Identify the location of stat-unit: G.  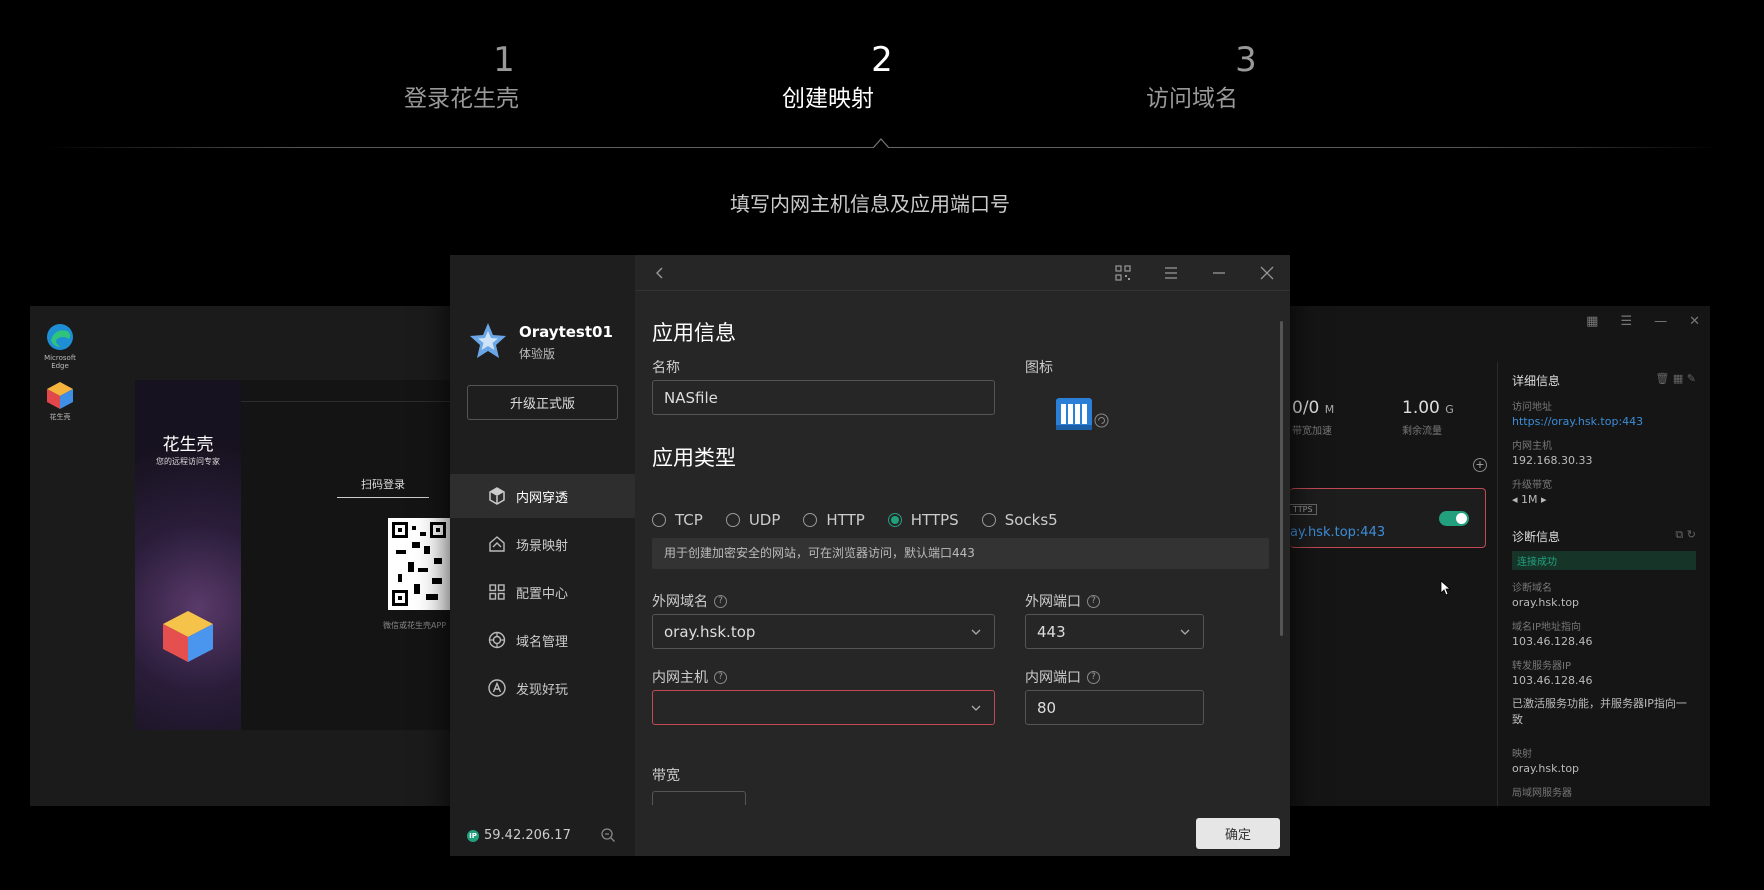
(1449, 409).